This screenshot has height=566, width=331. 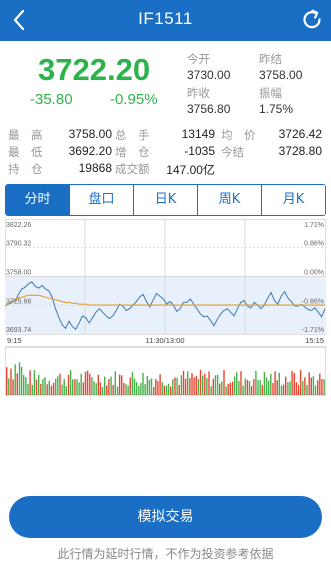 What do you see at coordinates (276, 109) in the screenshot?
I see `amplitude-value: 1.75%` at bounding box center [276, 109].